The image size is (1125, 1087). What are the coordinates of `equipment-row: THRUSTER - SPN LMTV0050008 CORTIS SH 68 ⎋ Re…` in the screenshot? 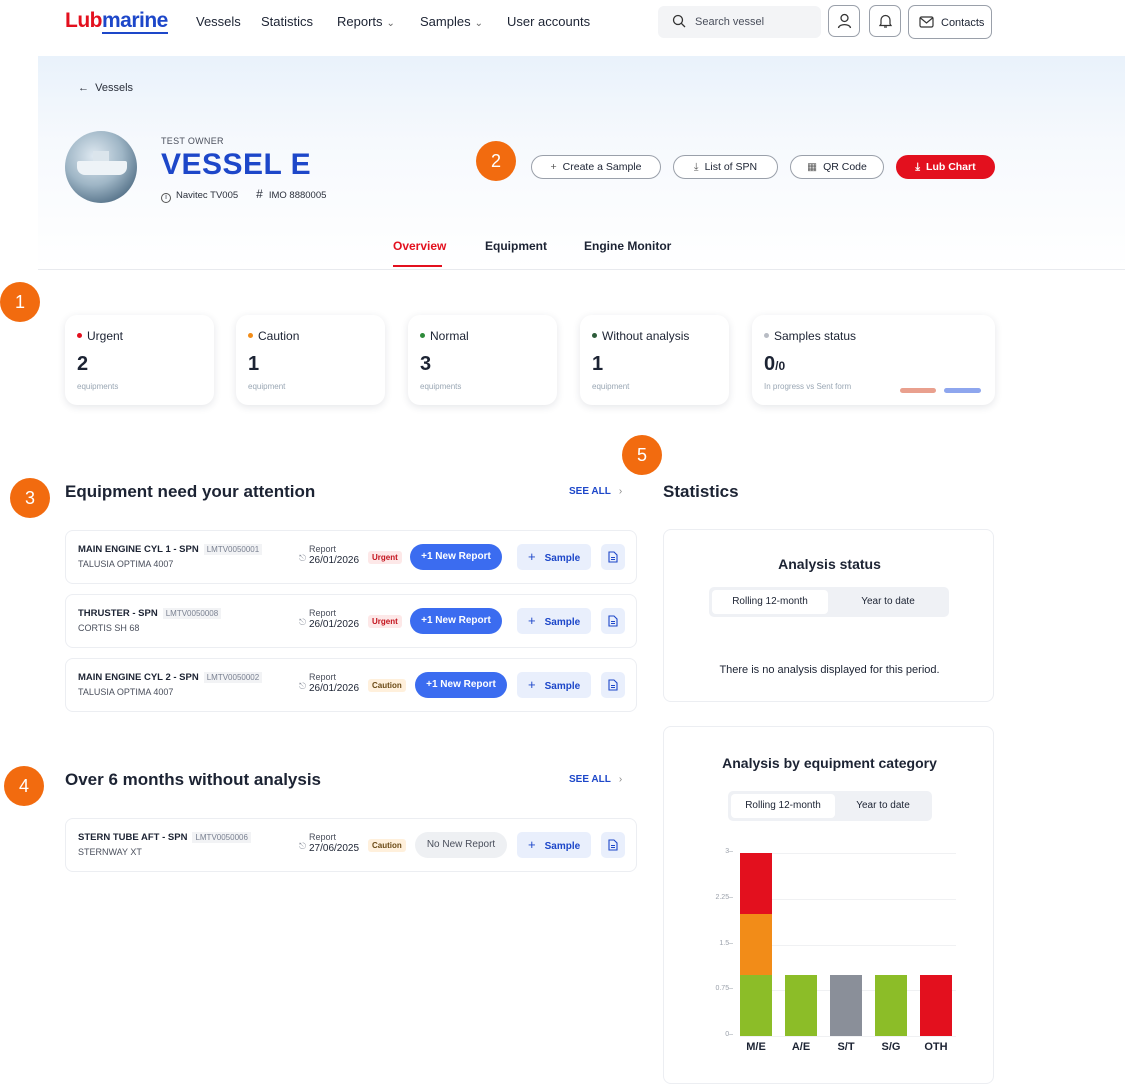 It's located at (351, 621).